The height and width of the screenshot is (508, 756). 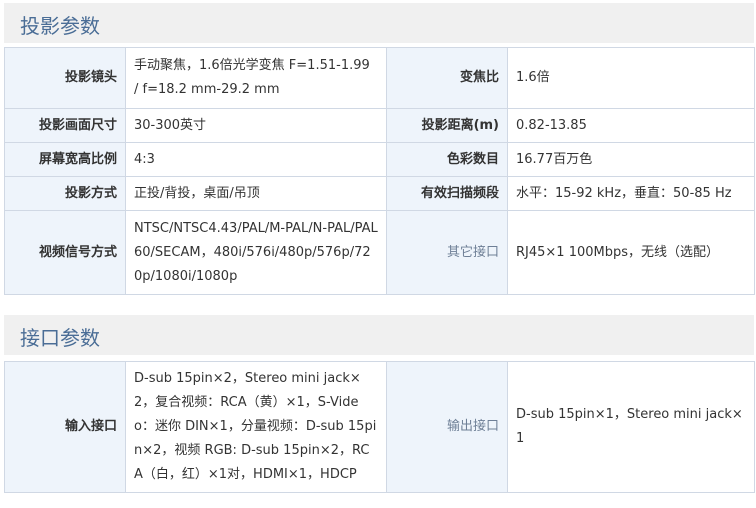 I want to click on table-row: 屏幕宽高比例 4:3 色彩数目 16.77百万色, so click(x=379, y=159).